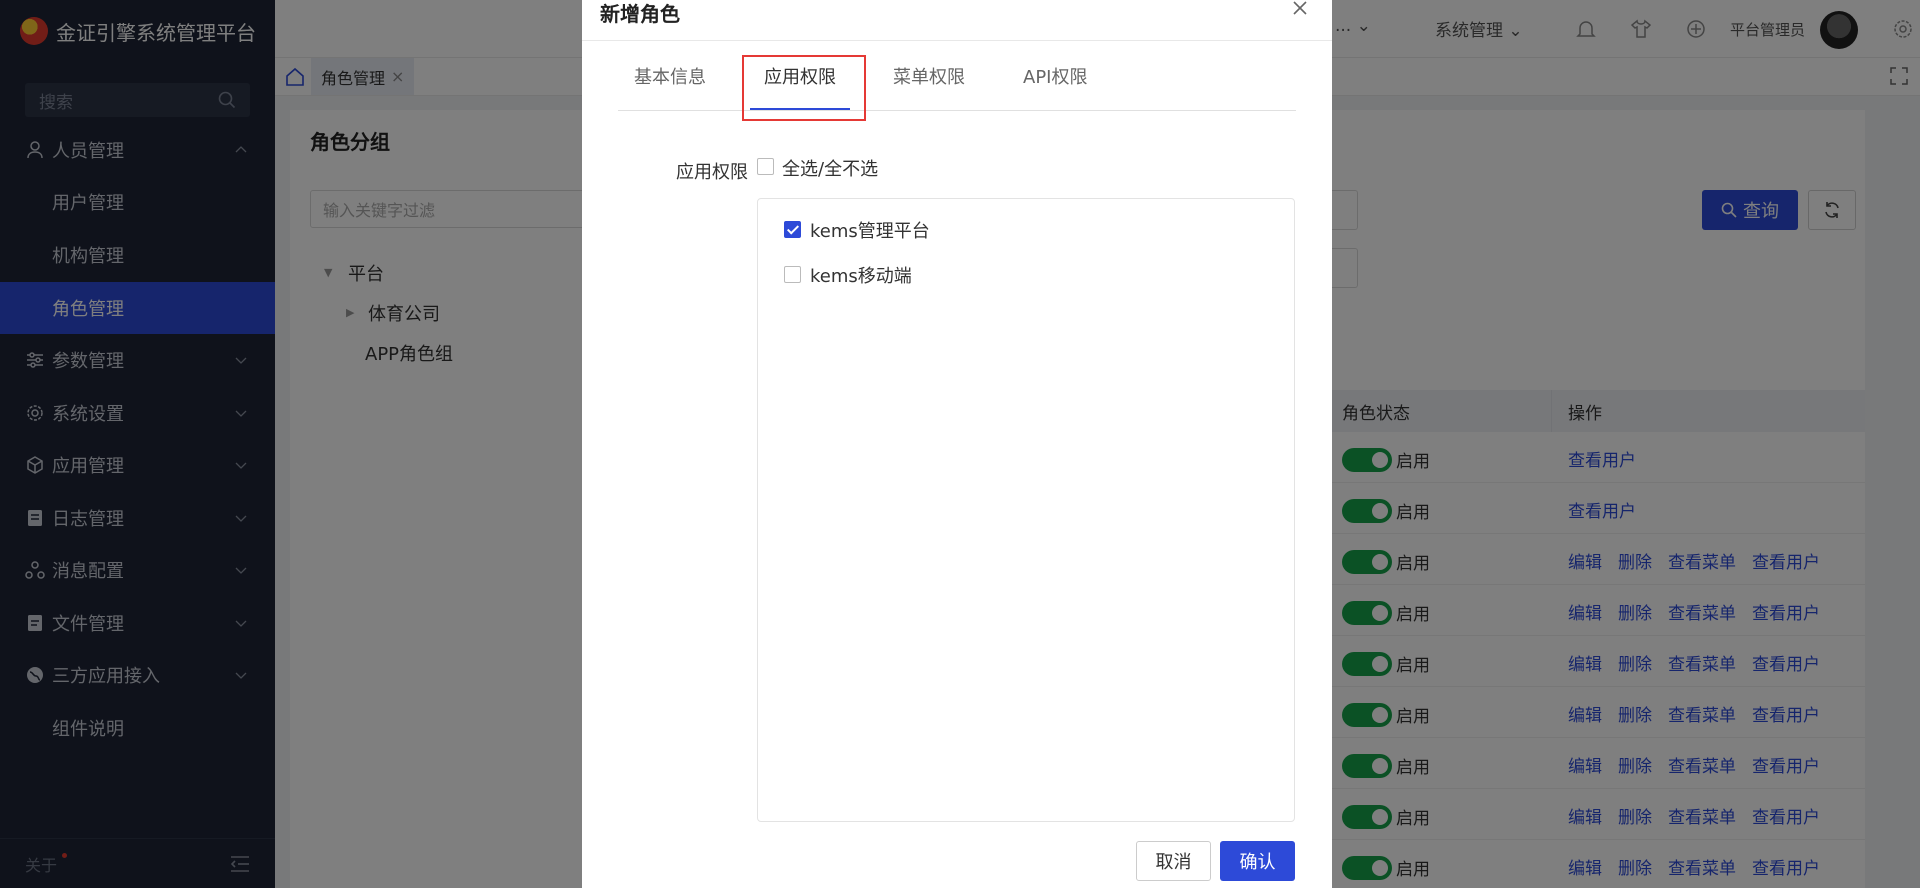 Image resolution: width=1920 pixels, height=888 pixels. I want to click on close-icon, so click(1300, 9).